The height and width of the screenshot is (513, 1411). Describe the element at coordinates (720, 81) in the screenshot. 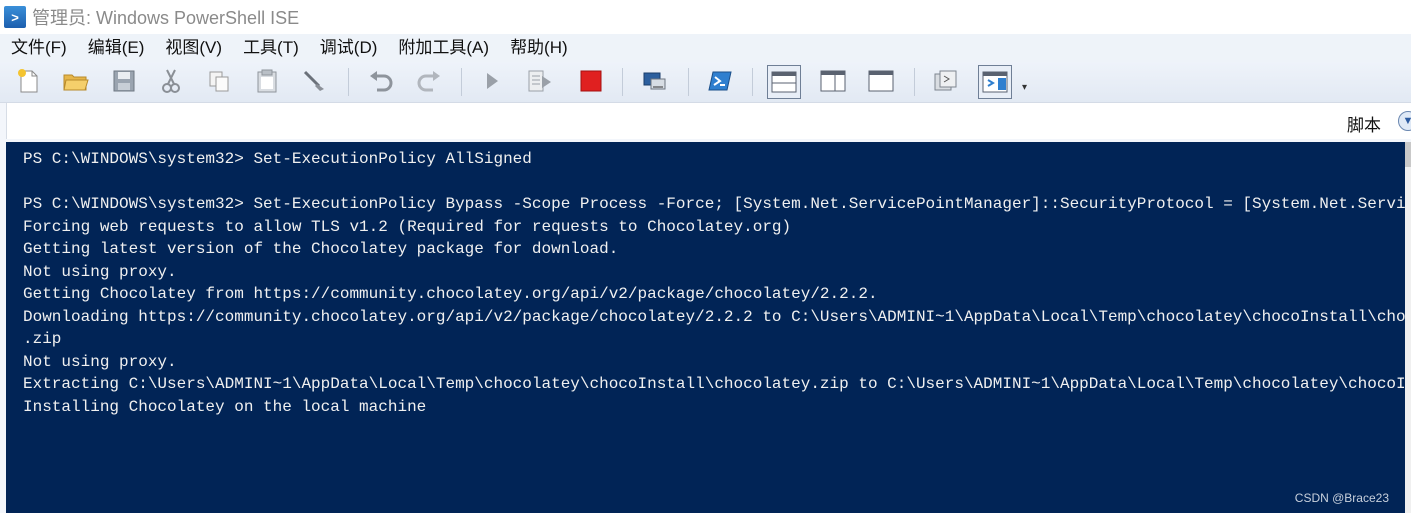

I see `start-powershell-icon` at that location.